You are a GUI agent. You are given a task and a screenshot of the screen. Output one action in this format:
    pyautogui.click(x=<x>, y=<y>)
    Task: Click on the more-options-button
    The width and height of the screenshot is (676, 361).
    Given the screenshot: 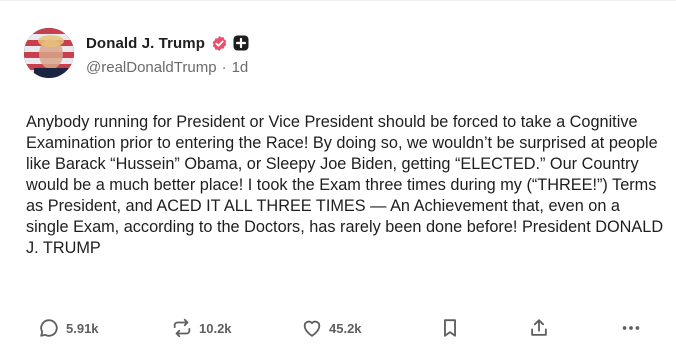 What is the action you would take?
    pyautogui.click(x=631, y=328)
    